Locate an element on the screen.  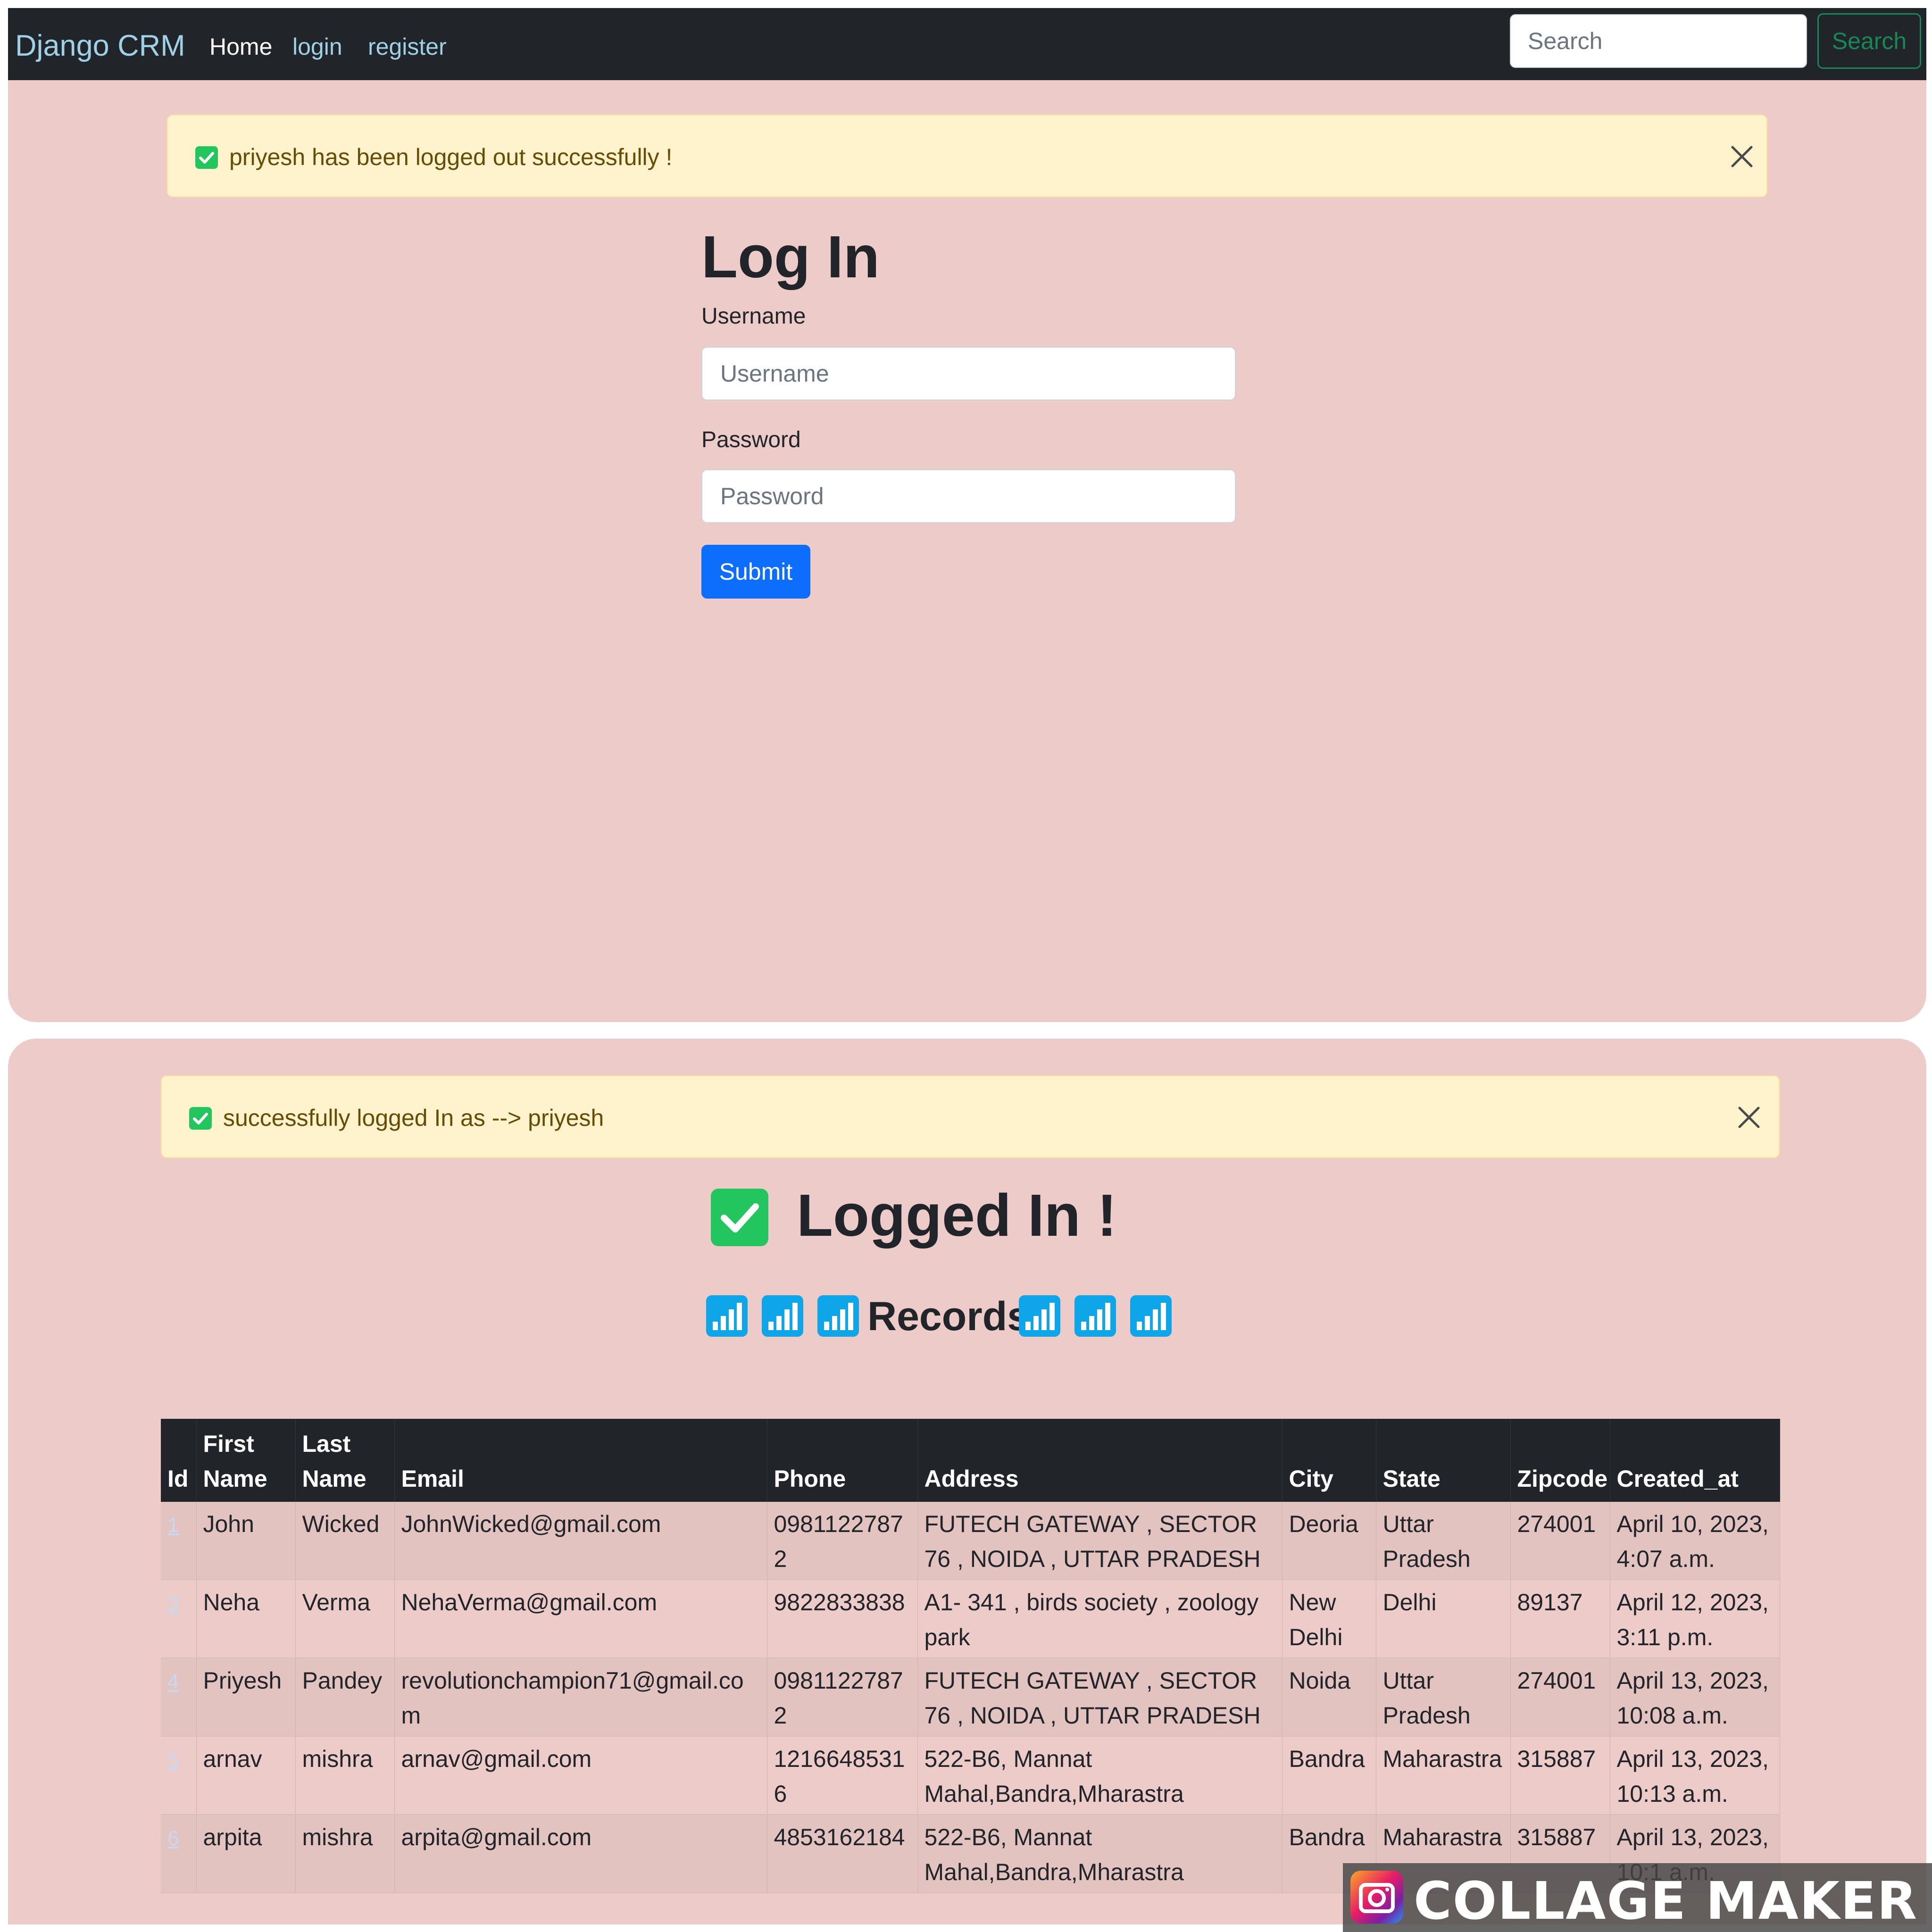
id-cell: 4 is located at coordinates (179, 1697).